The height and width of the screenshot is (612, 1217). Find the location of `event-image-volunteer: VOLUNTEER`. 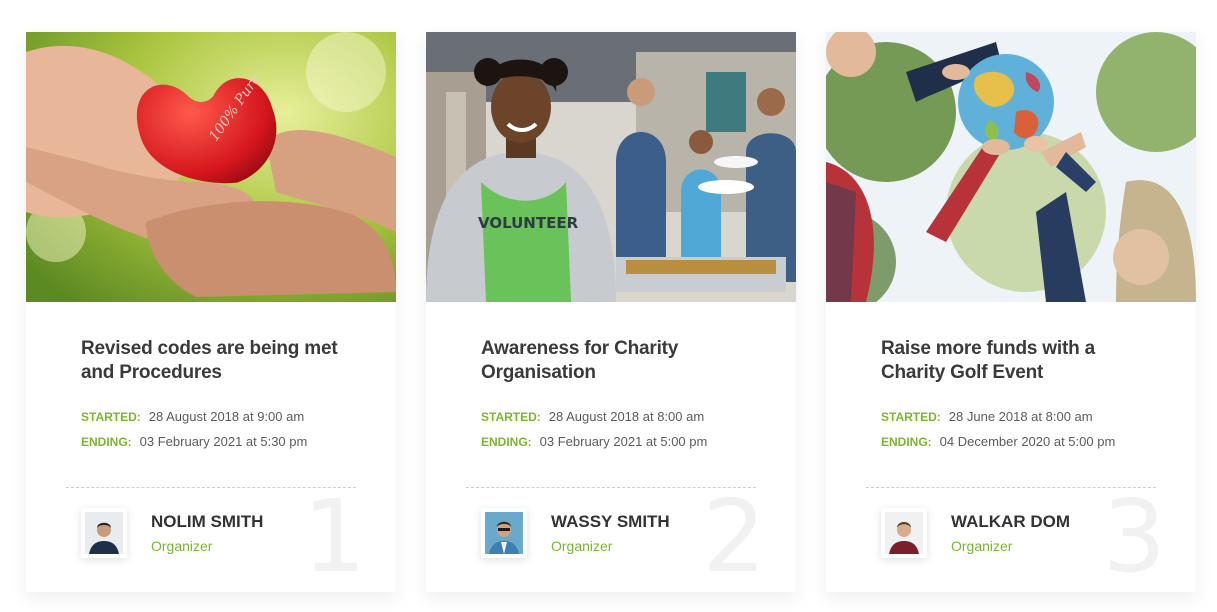

event-image-volunteer: VOLUNTEER is located at coordinates (611, 167).